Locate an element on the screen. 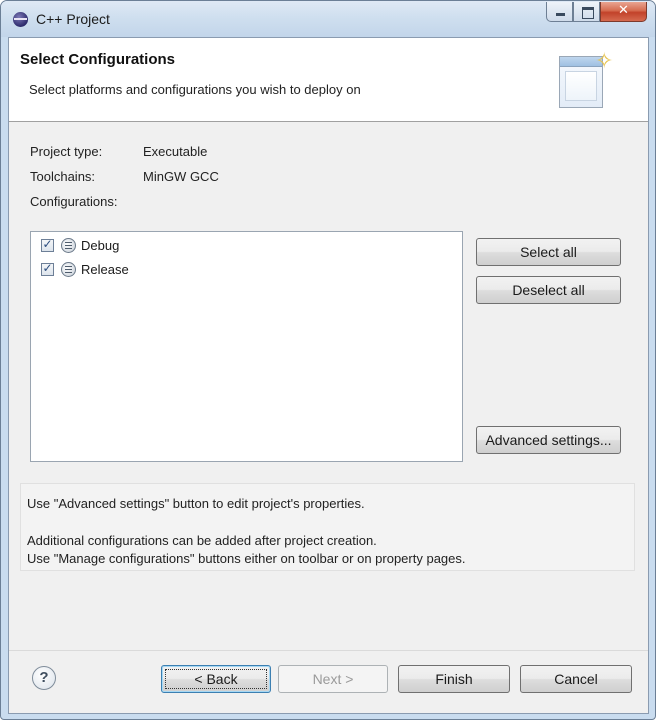 The height and width of the screenshot is (720, 656). minimize-button is located at coordinates (559, 12).